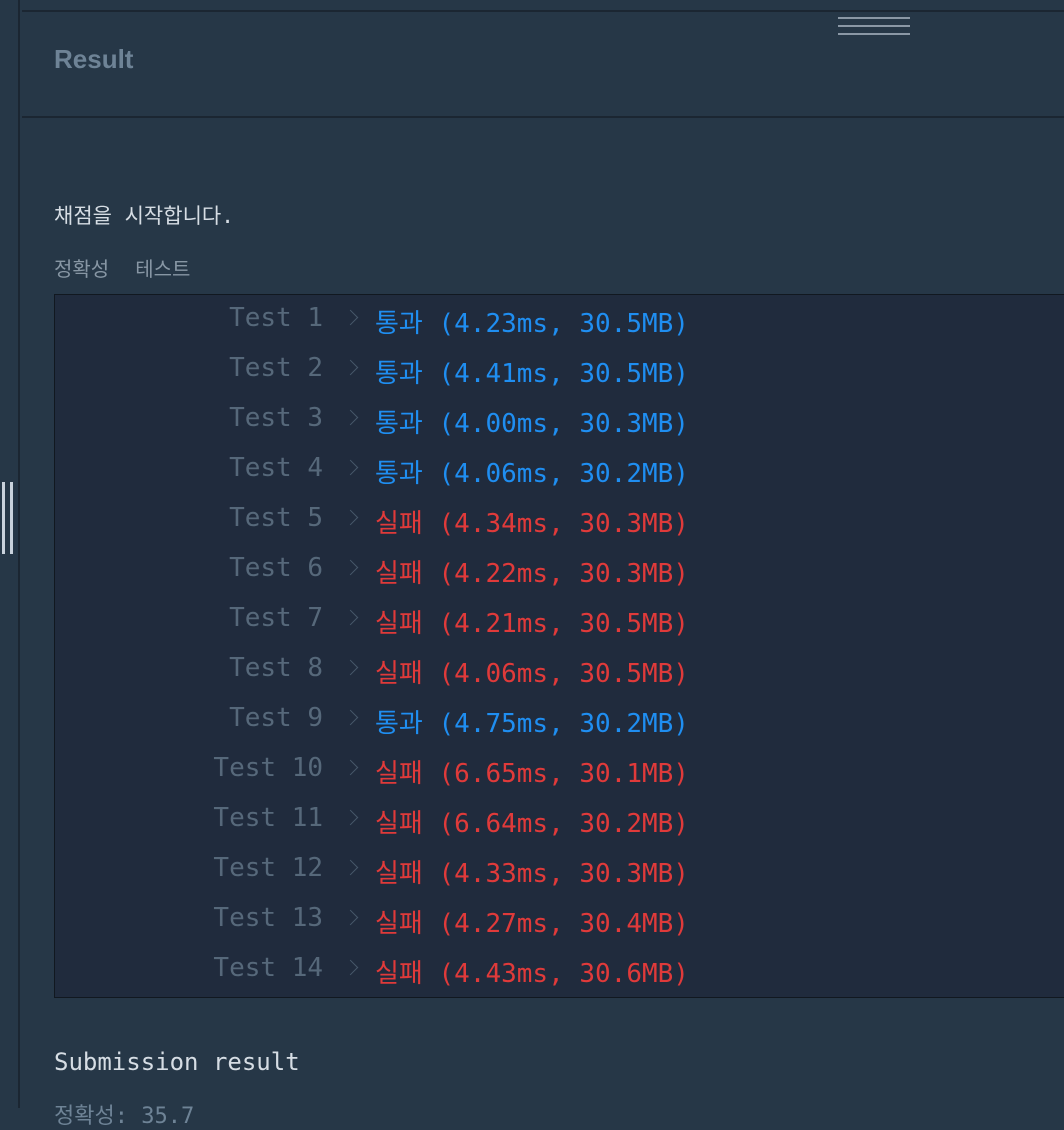 This screenshot has width=1064, height=1130. Describe the element at coordinates (532, 424) in the screenshot. I see `test-status: 통과 (4.00ms, 30.3MB)` at that location.